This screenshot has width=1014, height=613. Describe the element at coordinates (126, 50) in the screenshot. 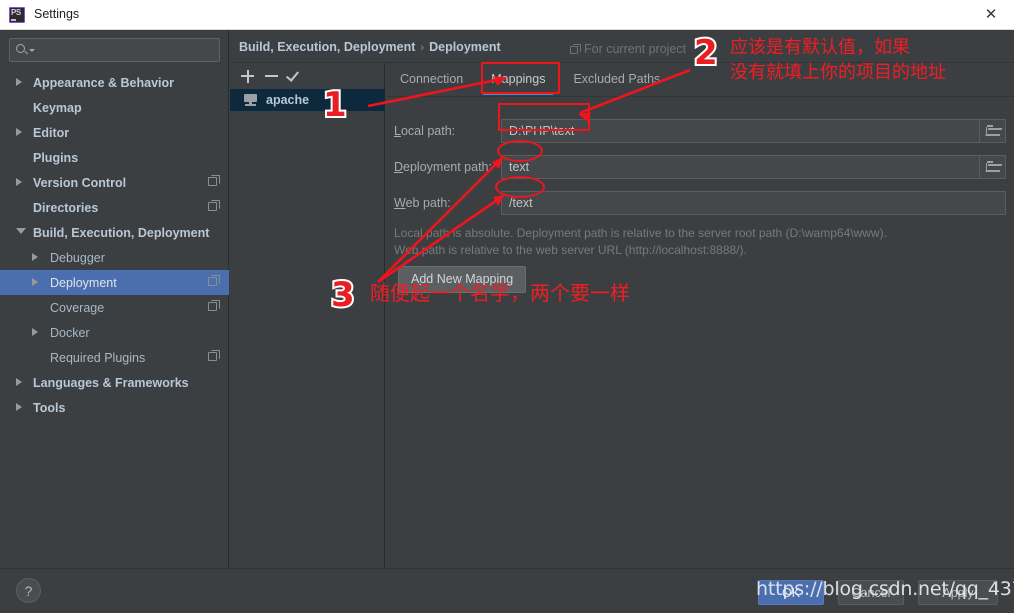

I see `search-input` at that location.